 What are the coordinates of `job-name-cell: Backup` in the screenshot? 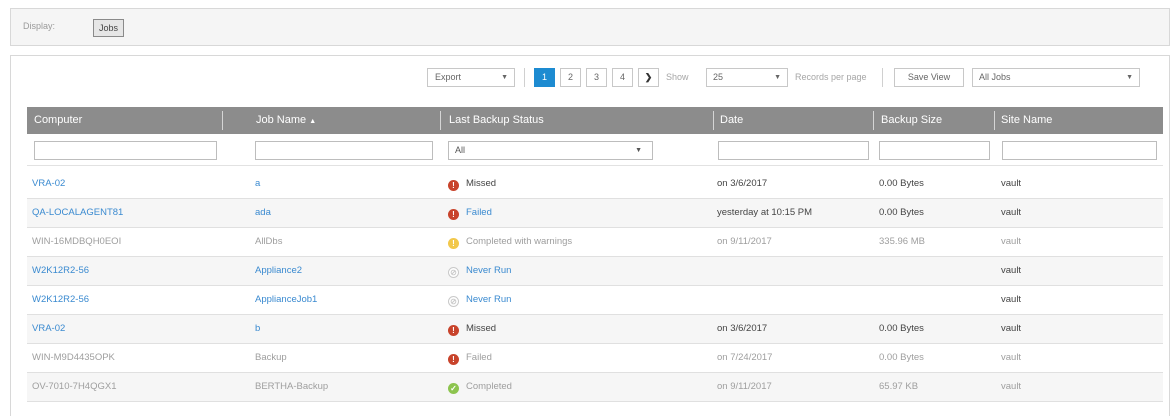 It's located at (271, 357).